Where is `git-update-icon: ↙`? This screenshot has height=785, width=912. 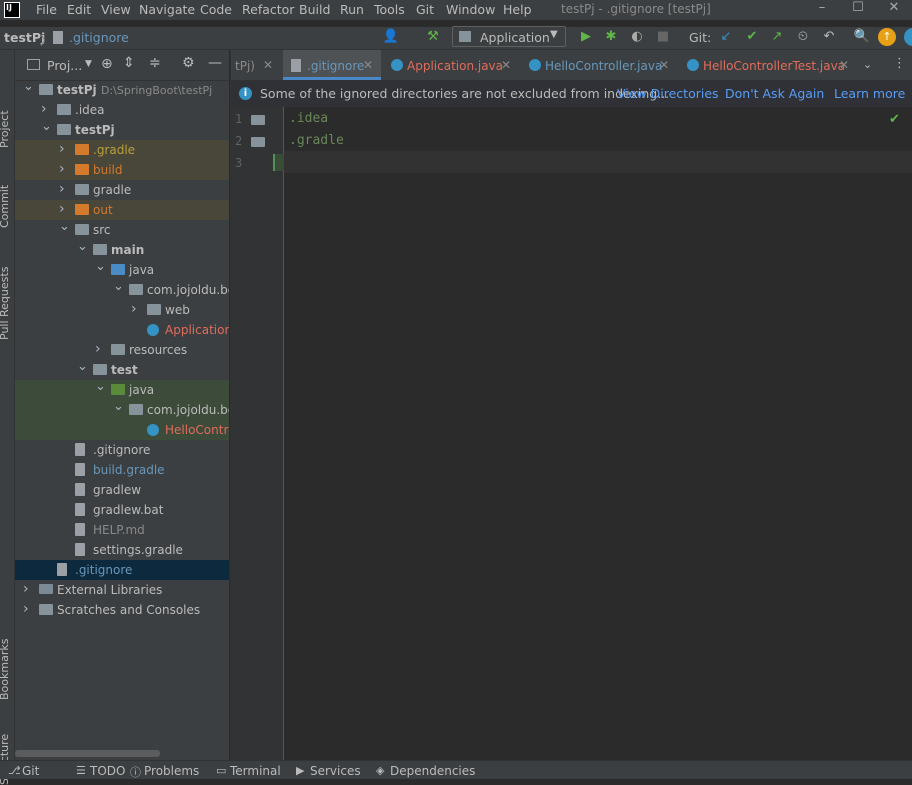
git-update-icon: ↙ is located at coordinates (726, 37).